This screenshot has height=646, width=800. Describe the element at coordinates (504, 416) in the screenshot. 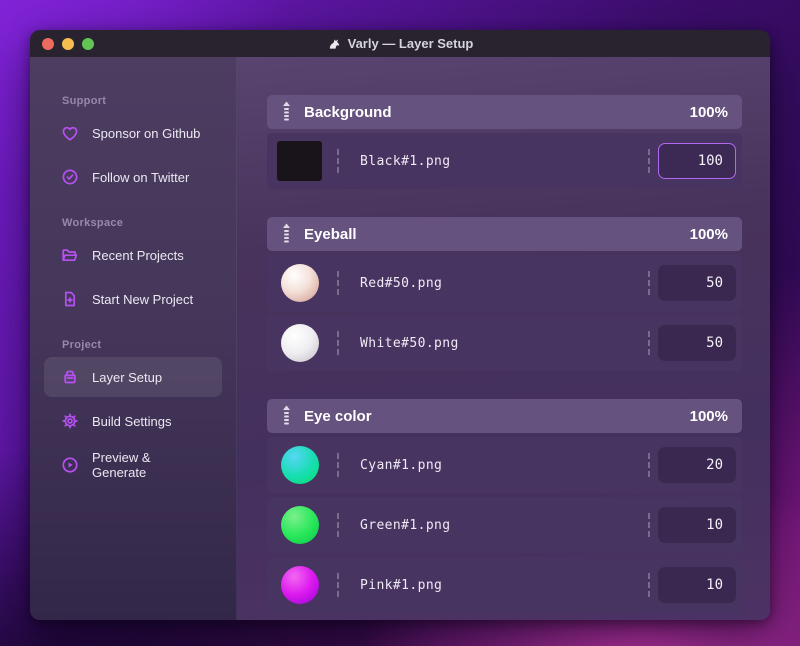

I see `group-header: Eye color 100%` at that location.